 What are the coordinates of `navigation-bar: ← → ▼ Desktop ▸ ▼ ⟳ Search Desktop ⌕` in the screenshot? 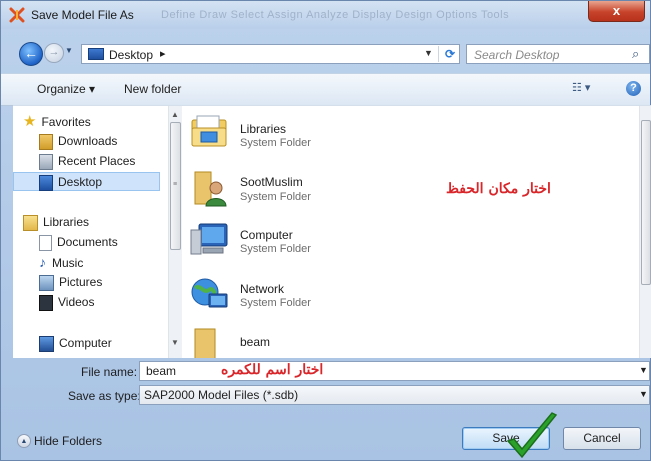 It's located at (325, 51).